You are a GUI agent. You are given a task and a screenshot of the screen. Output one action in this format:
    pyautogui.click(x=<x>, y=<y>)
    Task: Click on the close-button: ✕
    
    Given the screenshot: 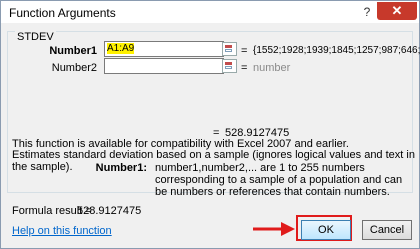 What is the action you would take?
    pyautogui.click(x=397, y=11)
    